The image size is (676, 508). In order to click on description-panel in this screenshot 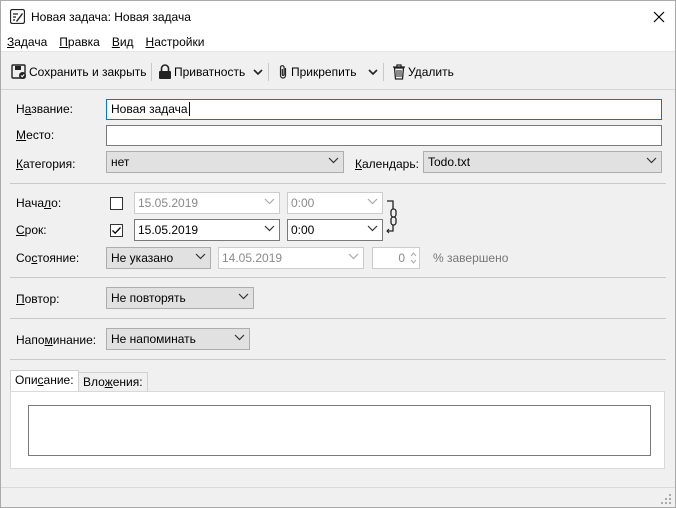, I will do `click(337, 430)`.